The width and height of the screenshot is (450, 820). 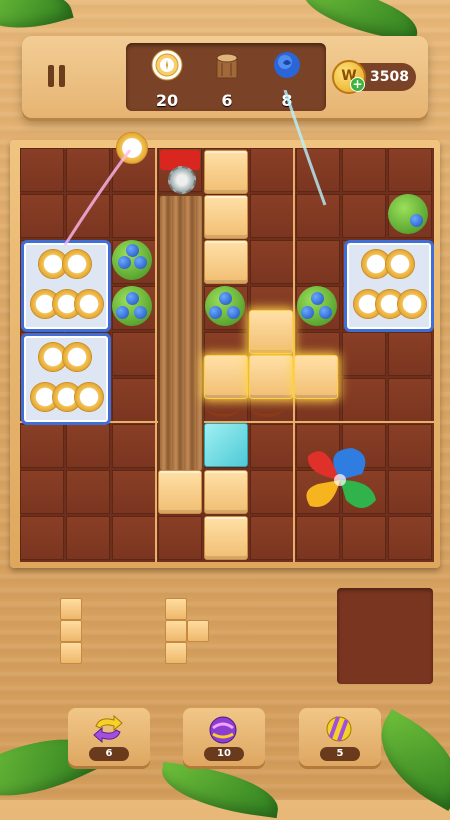 What do you see at coordinates (108, 729) in the screenshot?
I see `swap-arrows-icon` at bounding box center [108, 729].